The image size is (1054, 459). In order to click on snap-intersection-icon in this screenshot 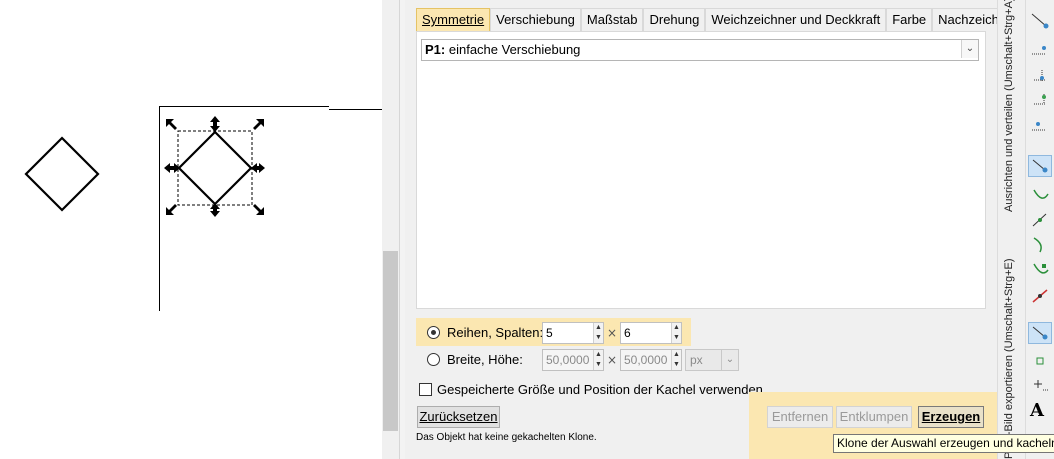, I will do `click(1040, 75)`.